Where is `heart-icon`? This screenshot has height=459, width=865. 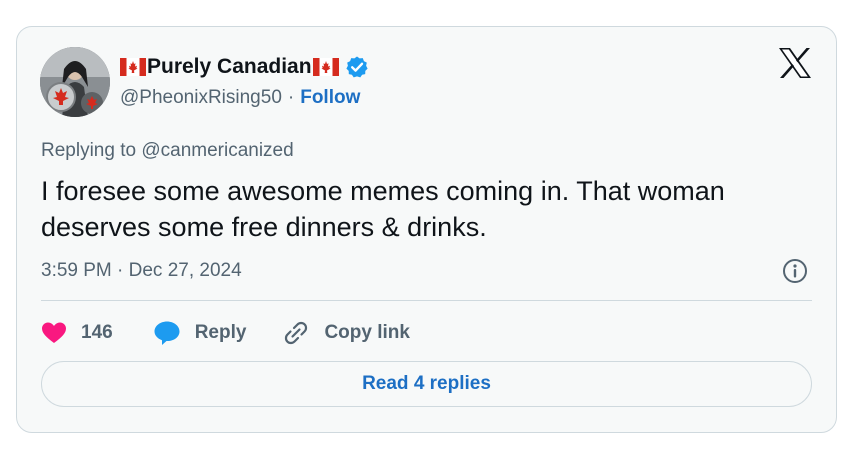 heart-icon is located at coordinates (54, 332).